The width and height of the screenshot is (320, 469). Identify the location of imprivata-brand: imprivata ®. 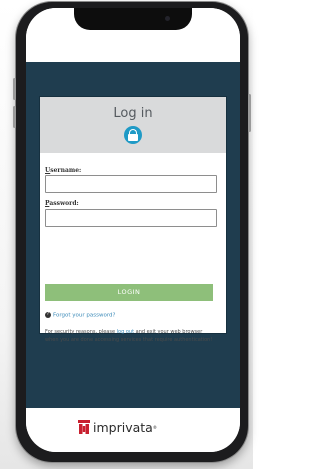
(117, 427).